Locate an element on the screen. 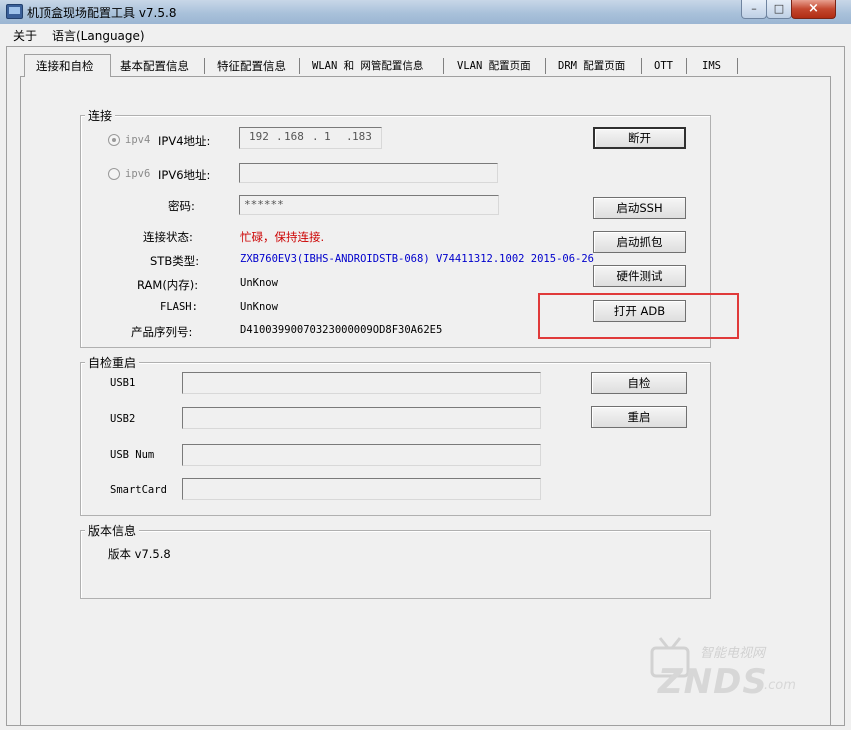  hardware-test-button: 硬件测试 is located at coordinates (639, 276).